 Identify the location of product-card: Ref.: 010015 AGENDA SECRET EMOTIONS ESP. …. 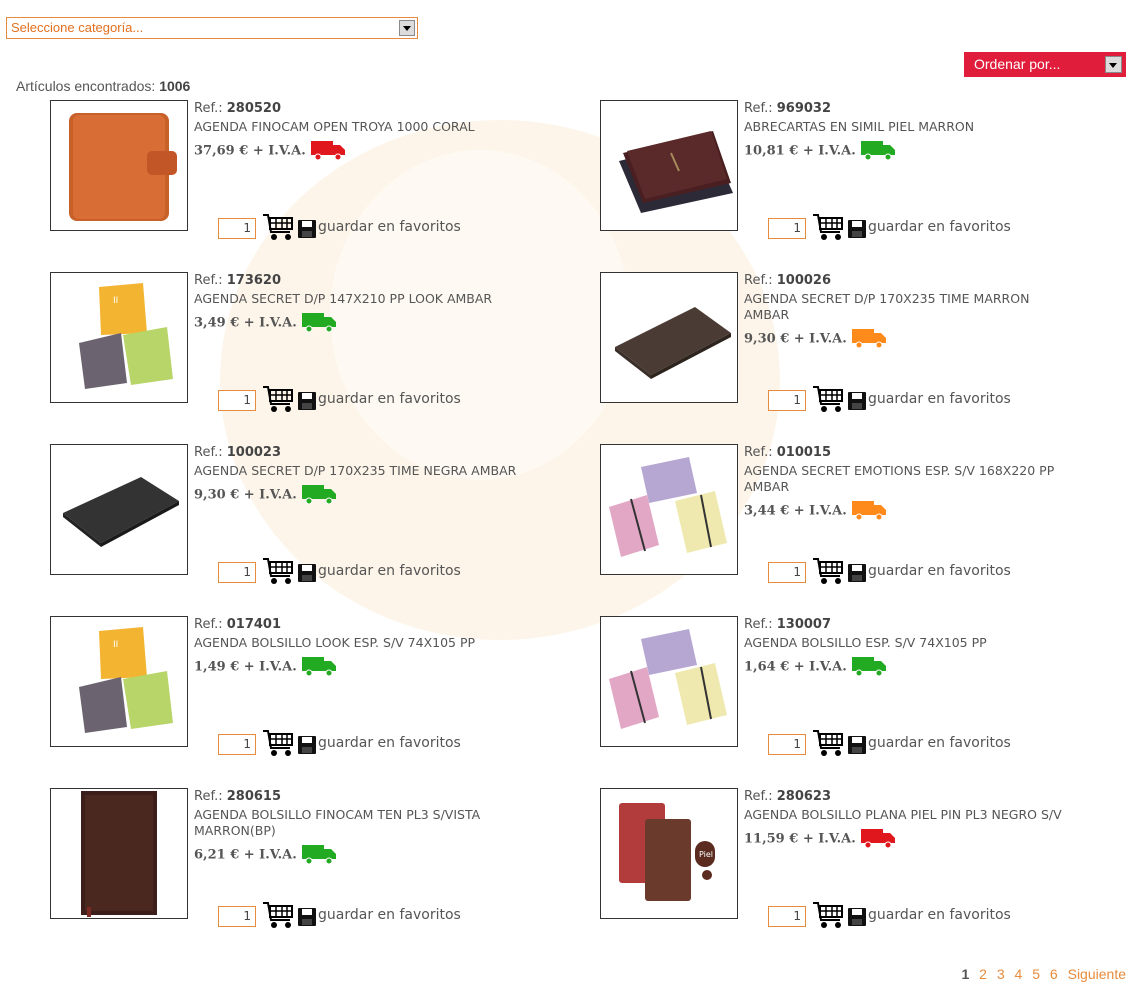
(850, 524).